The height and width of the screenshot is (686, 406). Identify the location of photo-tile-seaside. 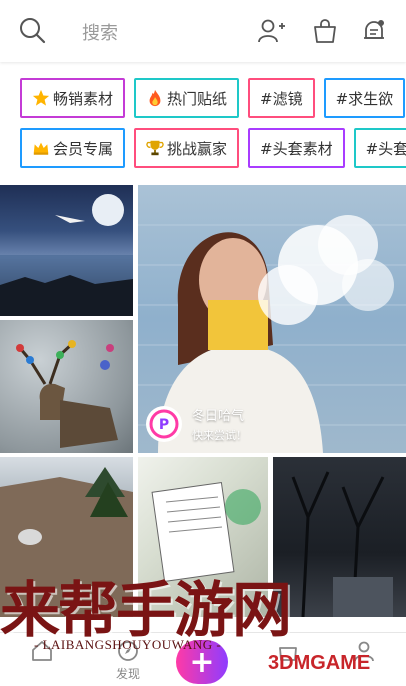
(66, 250).